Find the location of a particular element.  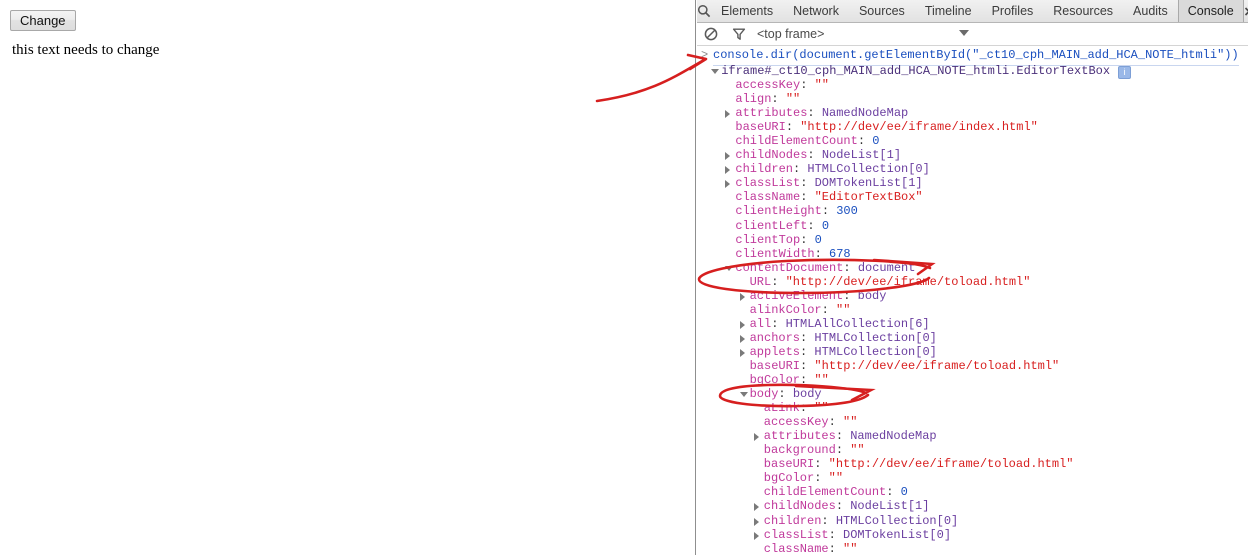

property-value: alinkColor: "" is located at coordinates (836, 309).